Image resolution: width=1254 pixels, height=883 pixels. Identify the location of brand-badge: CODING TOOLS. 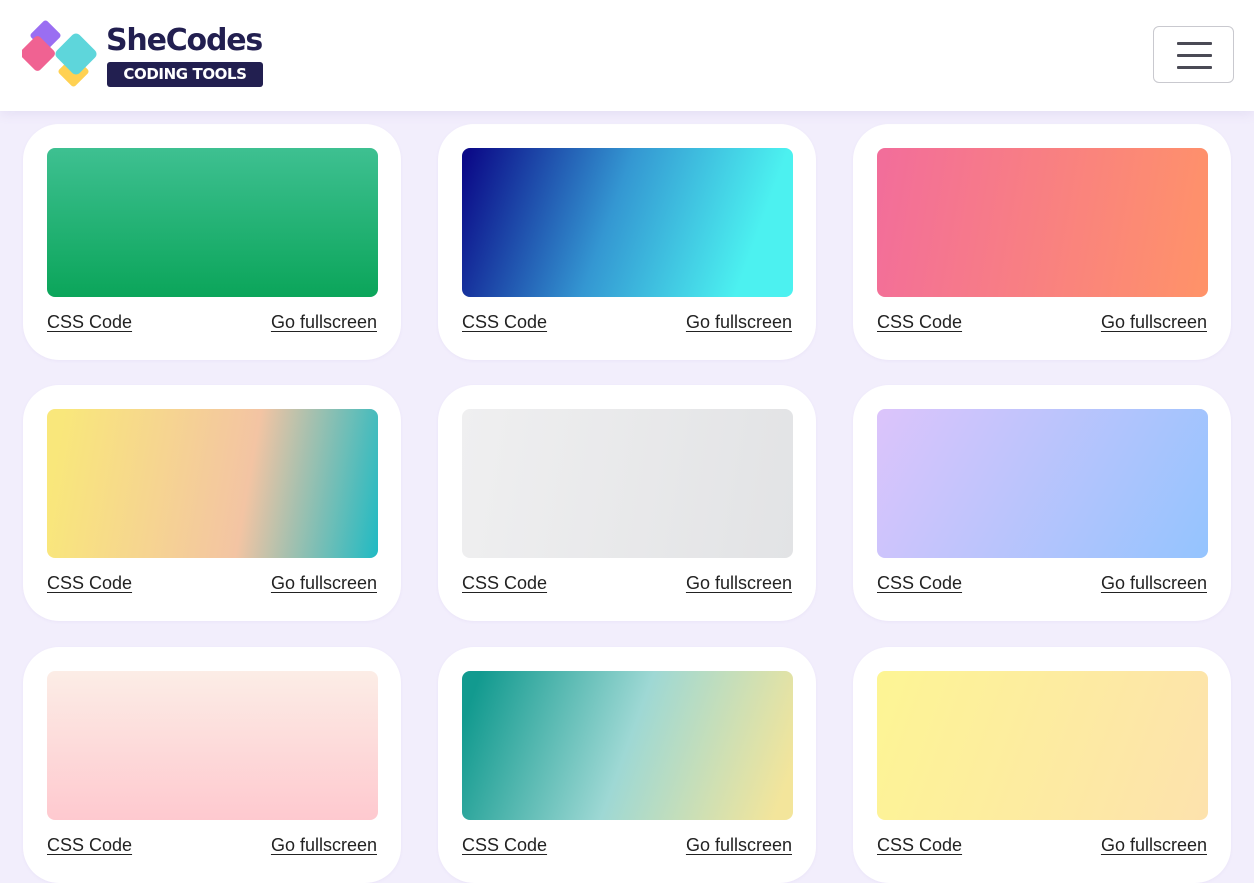
(185, 74).